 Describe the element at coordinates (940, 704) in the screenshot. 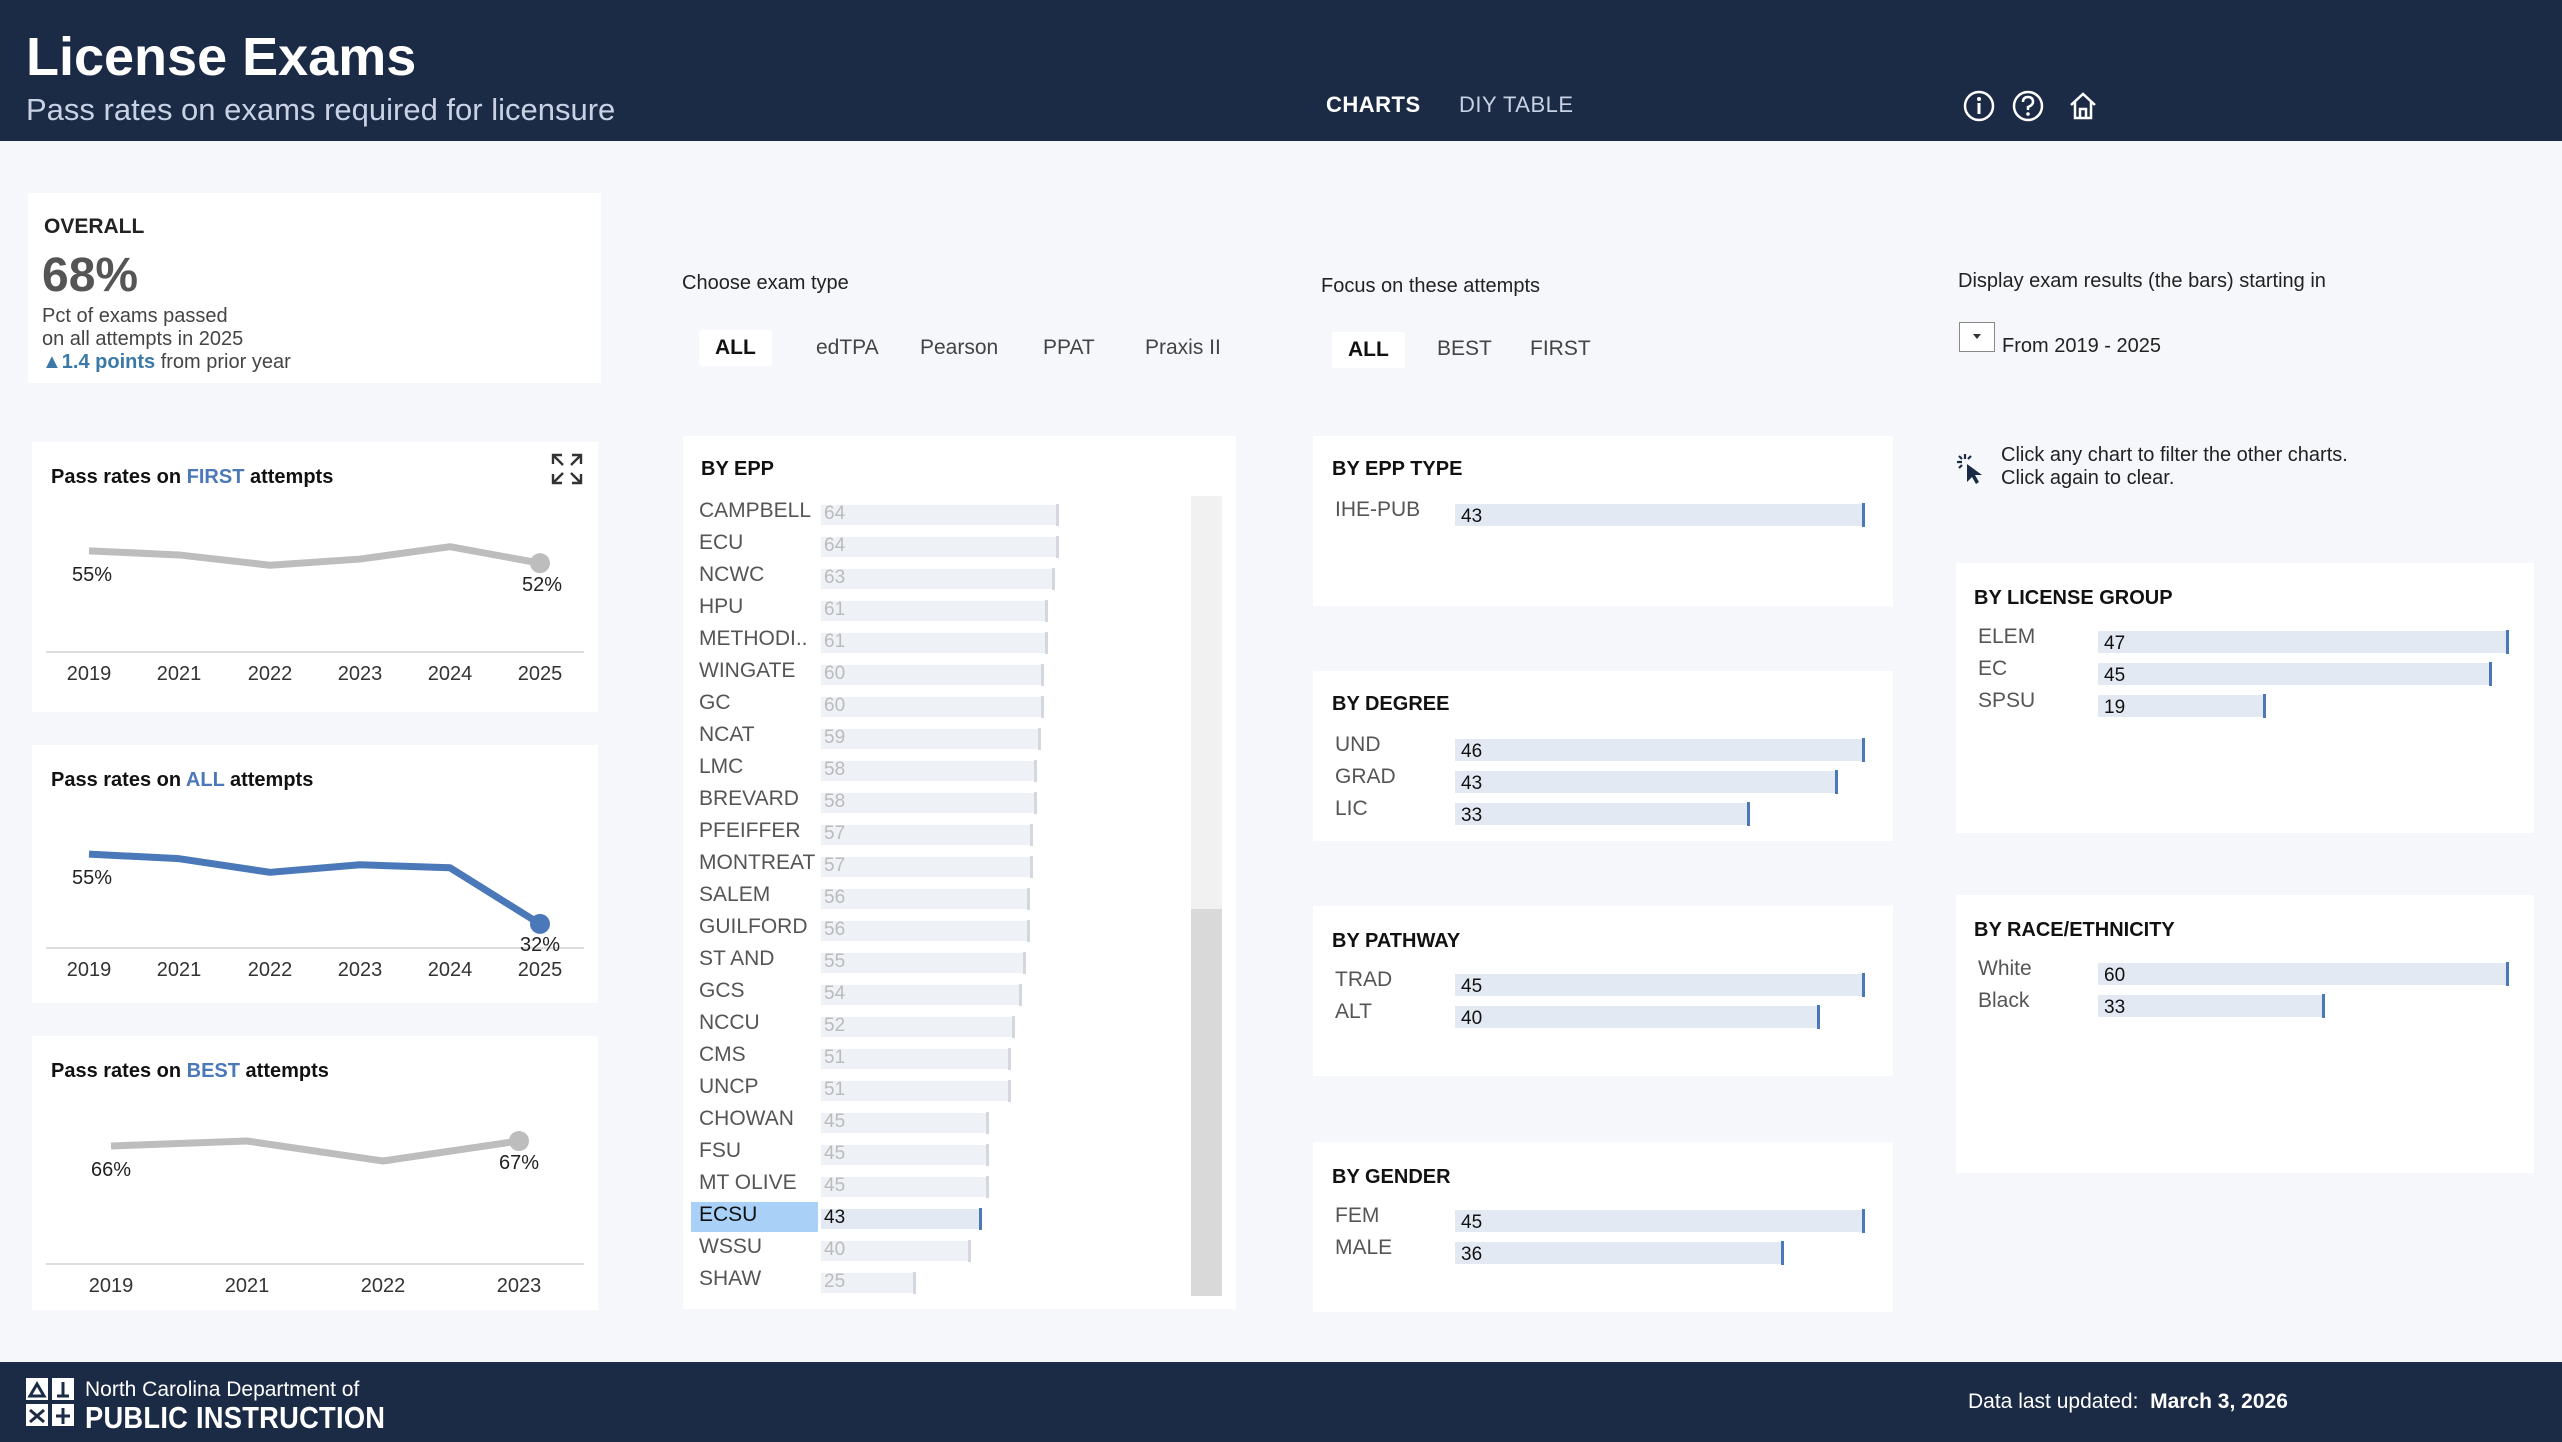

I see `epp-row: GC 60` at that location.